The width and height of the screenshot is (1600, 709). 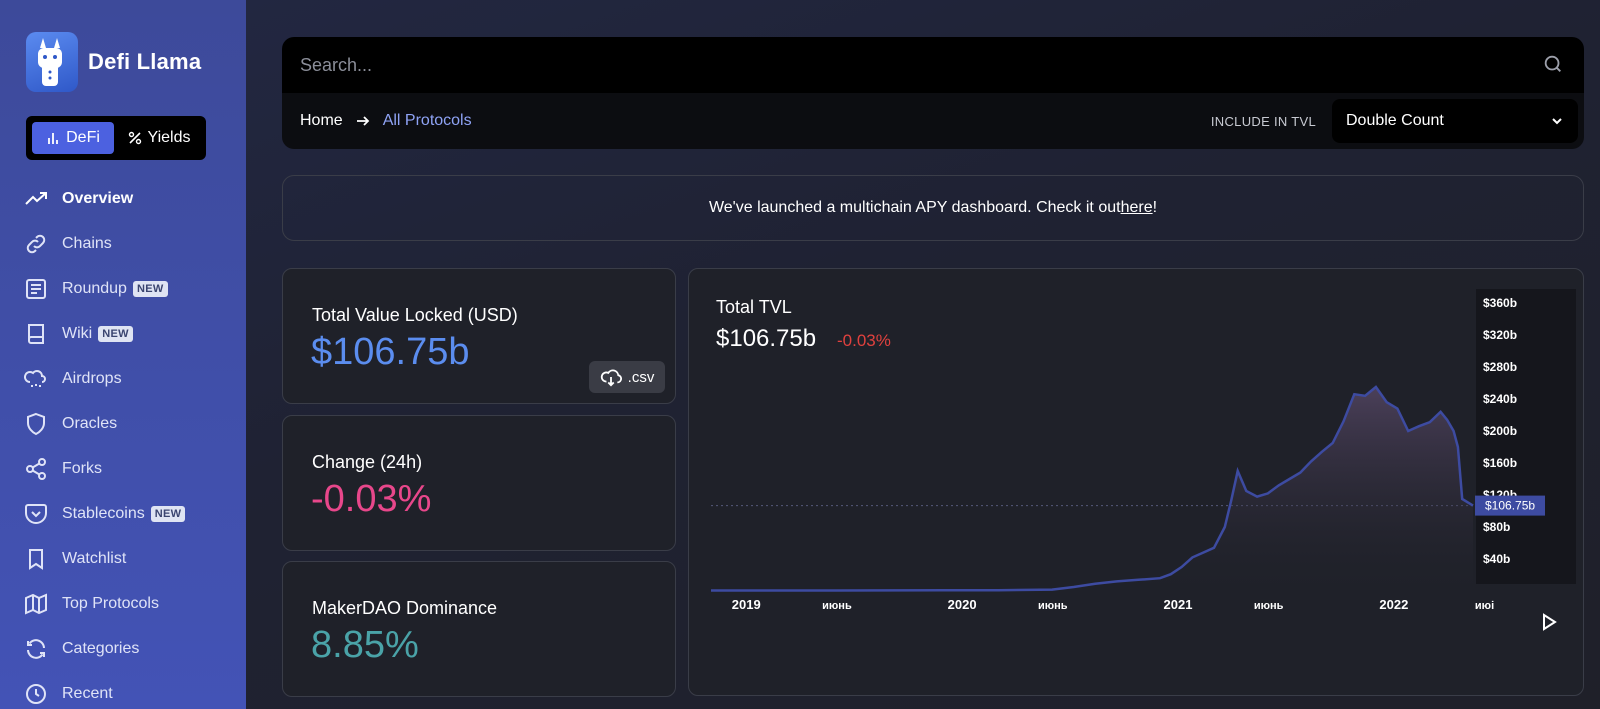 What do you see at coordinates (1500, 431) in the screenshot?
I see `y-tick-label: $200b` at bounding box center [1500, 431].